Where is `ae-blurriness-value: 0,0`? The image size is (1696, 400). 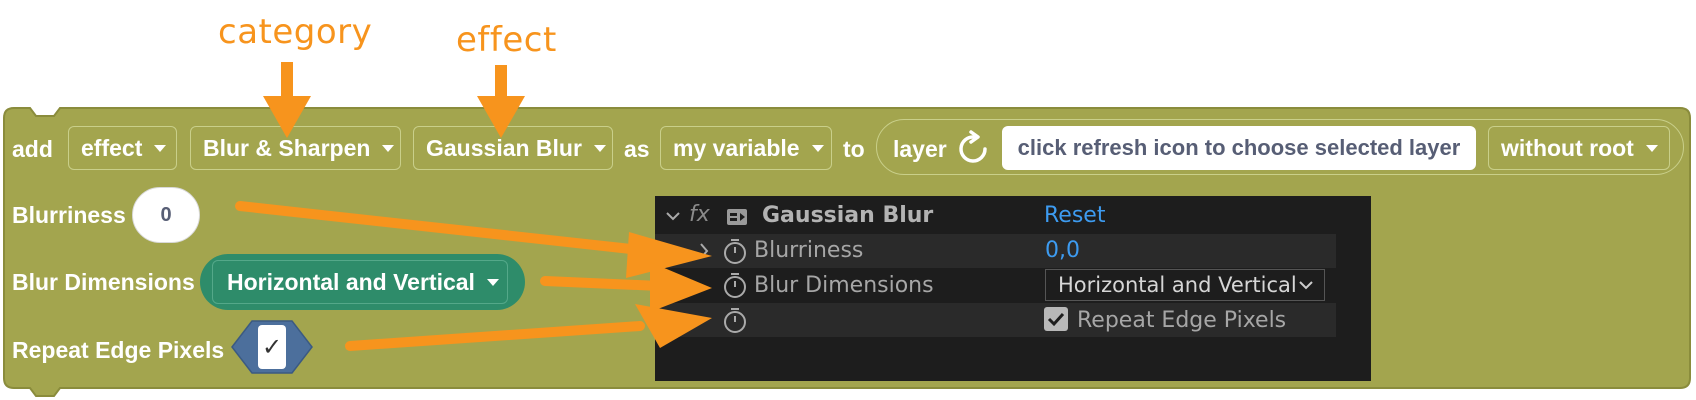 ae-blurriness-value: 0,0 is located at coordinates (1062, 250).